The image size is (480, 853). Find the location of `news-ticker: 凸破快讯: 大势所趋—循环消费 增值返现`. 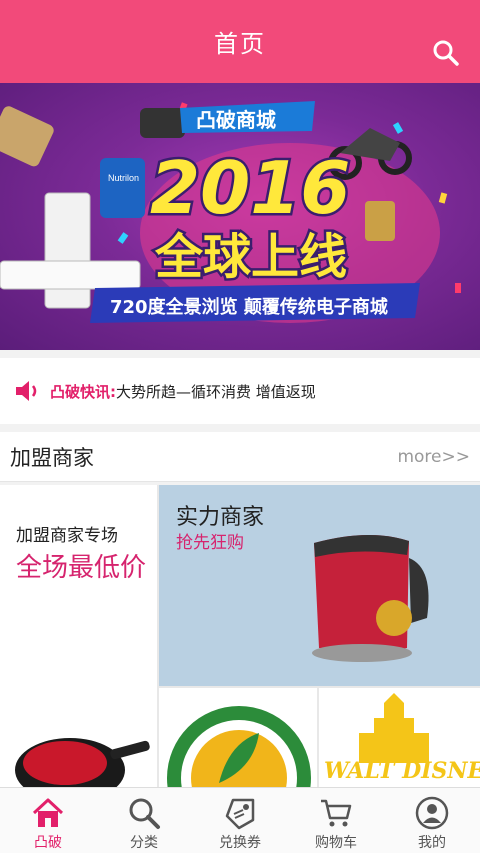

news-ticker: 凸破快讯: 大势所趋—循环消费 增值返现 is located at coordinates (240, 391).